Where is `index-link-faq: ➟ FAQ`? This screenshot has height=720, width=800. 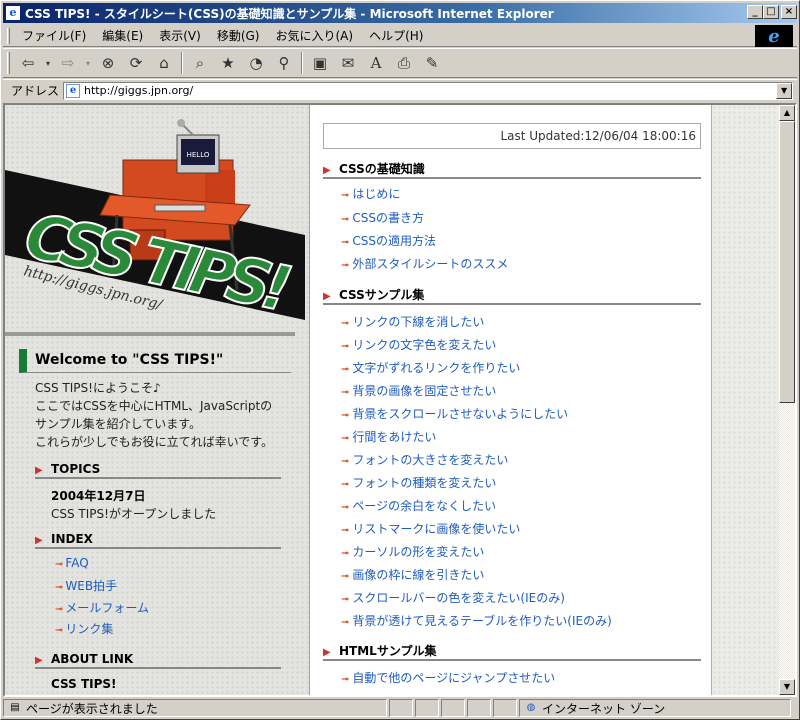
index-link-faq: ➟ FAQ is located at coordinates (72, 563).